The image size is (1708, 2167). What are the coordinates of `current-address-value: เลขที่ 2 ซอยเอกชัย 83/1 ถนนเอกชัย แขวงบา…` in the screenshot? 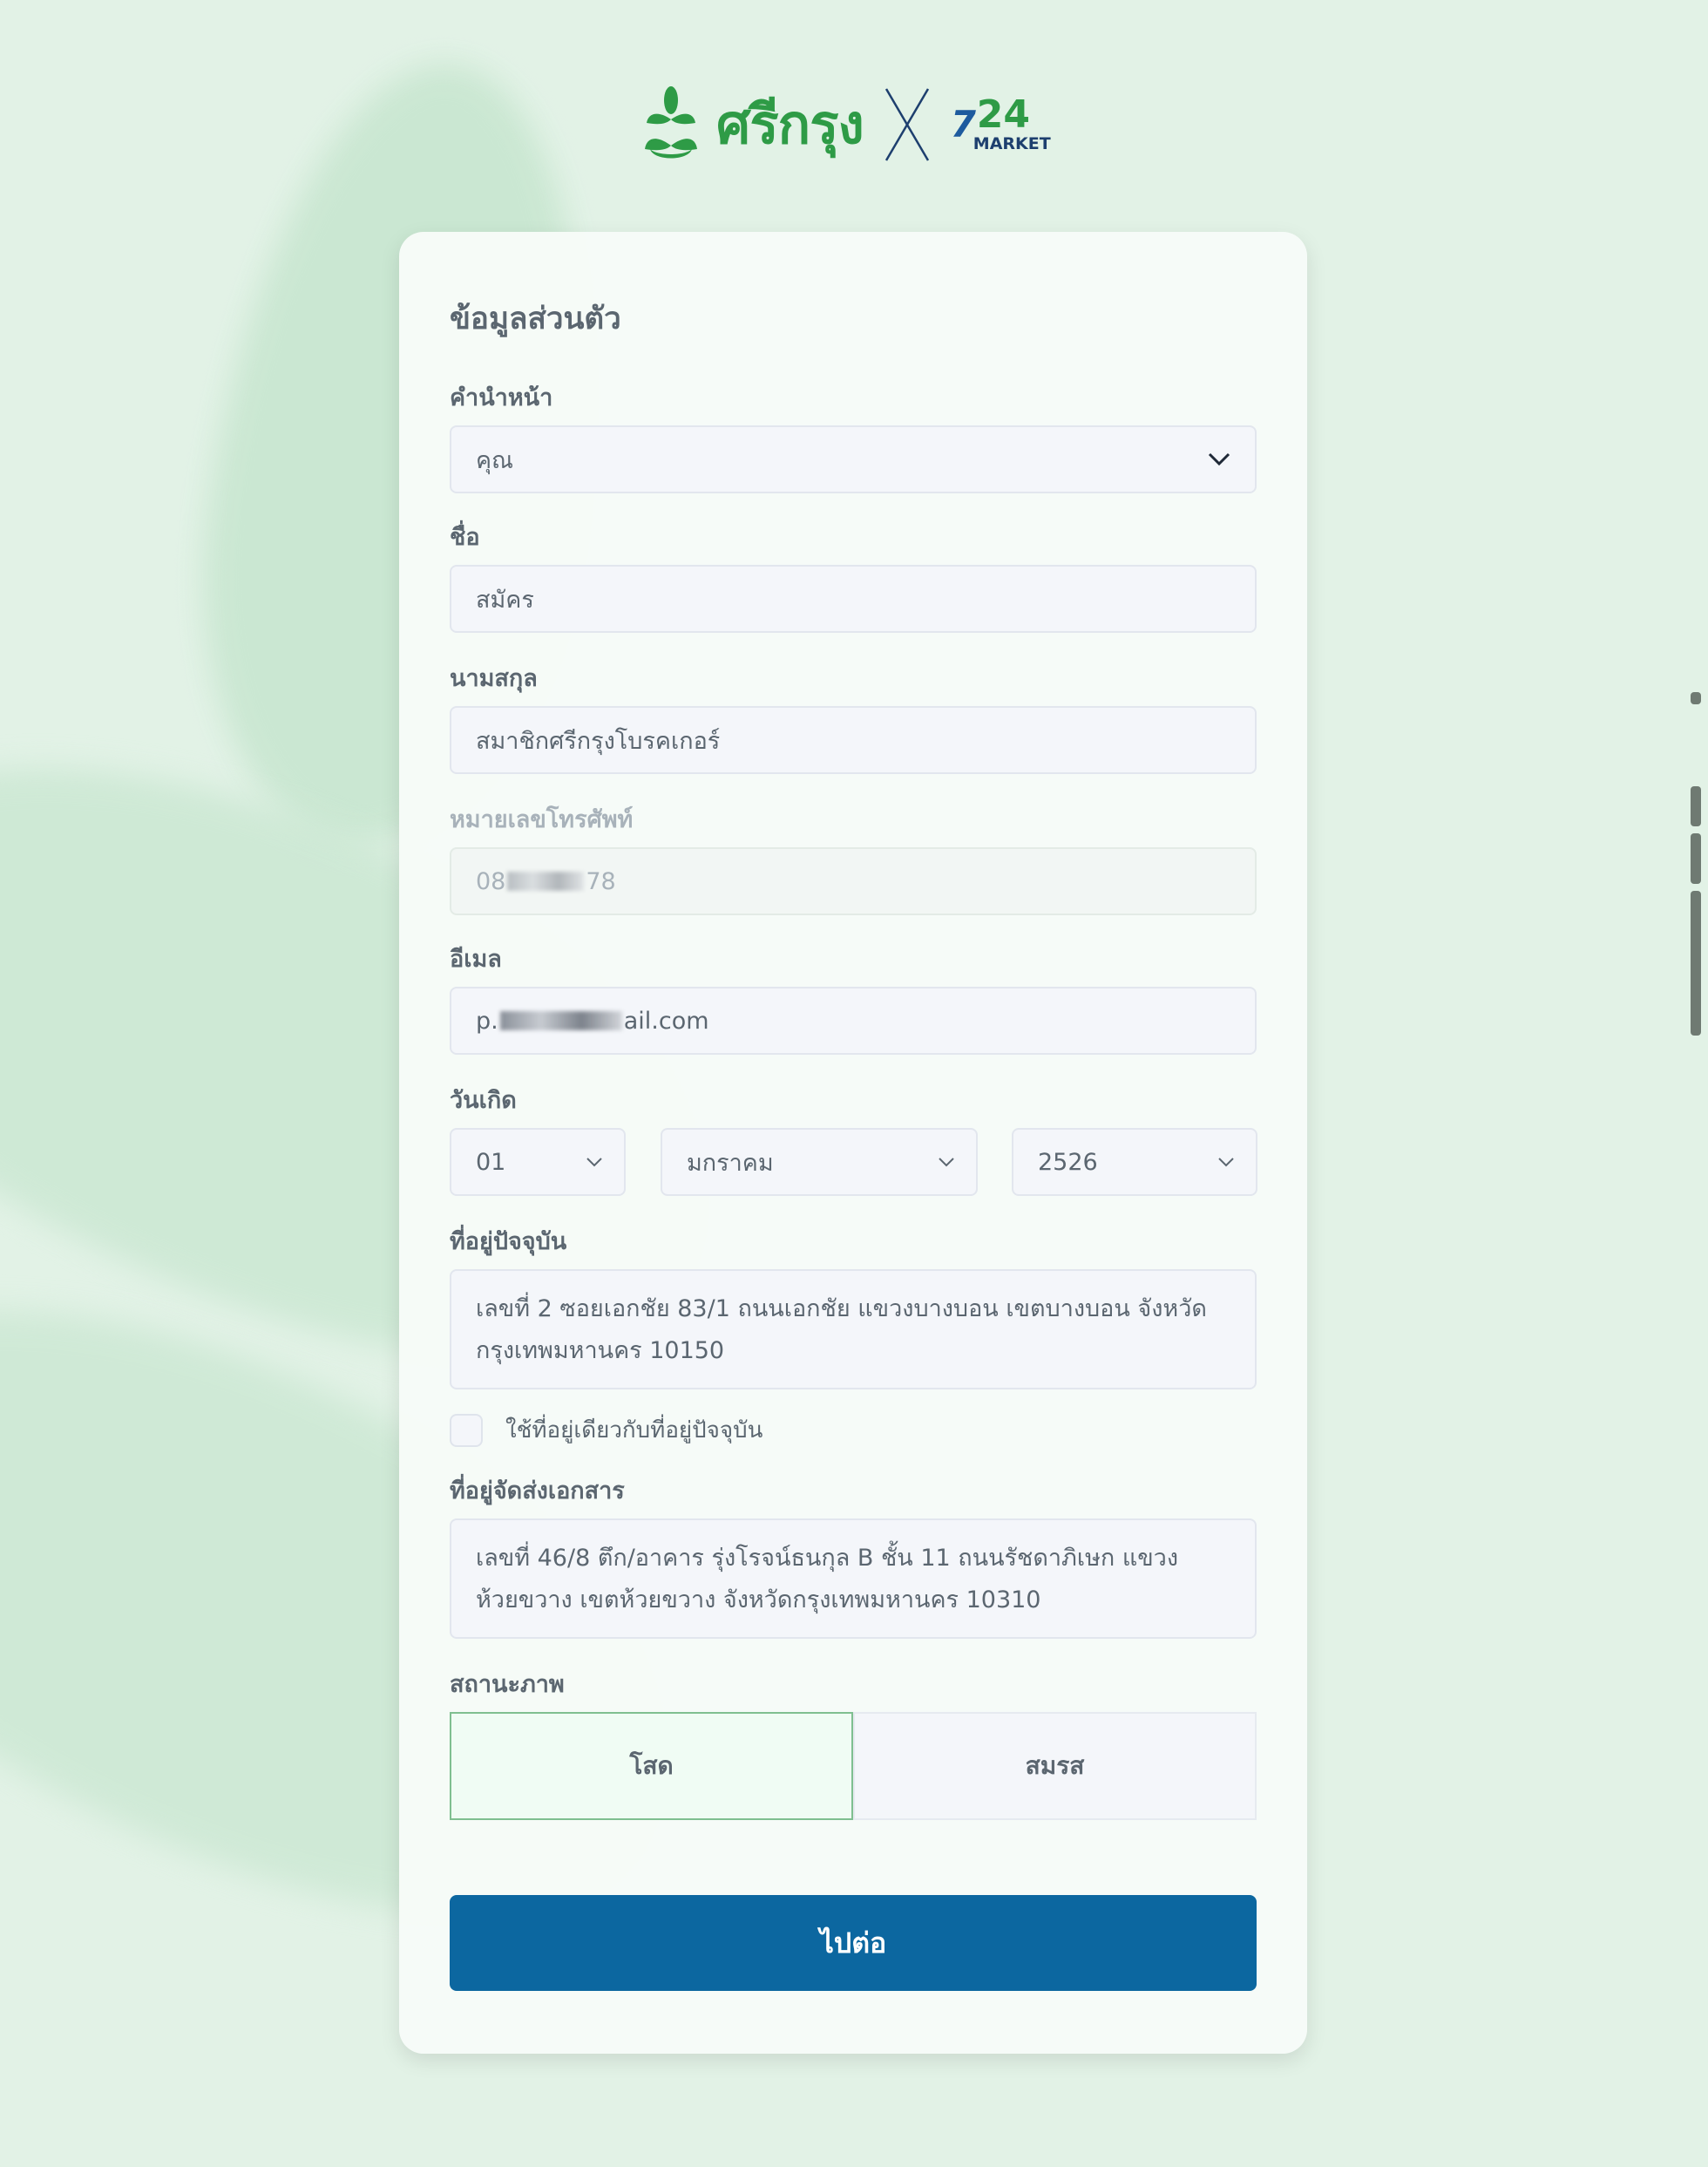 It's located at (841, 1329).